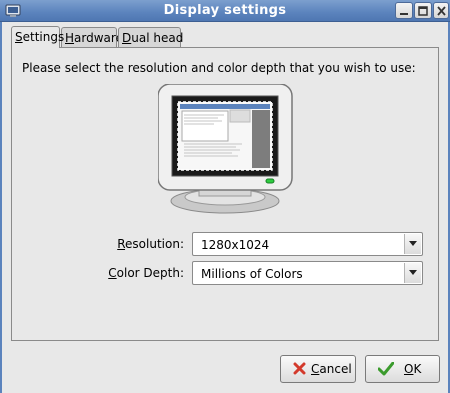  What do you see at coordinates (43, 37) in the screenshot?
I see `tab-settings-label: ettings` at bounding box center [43, 37].